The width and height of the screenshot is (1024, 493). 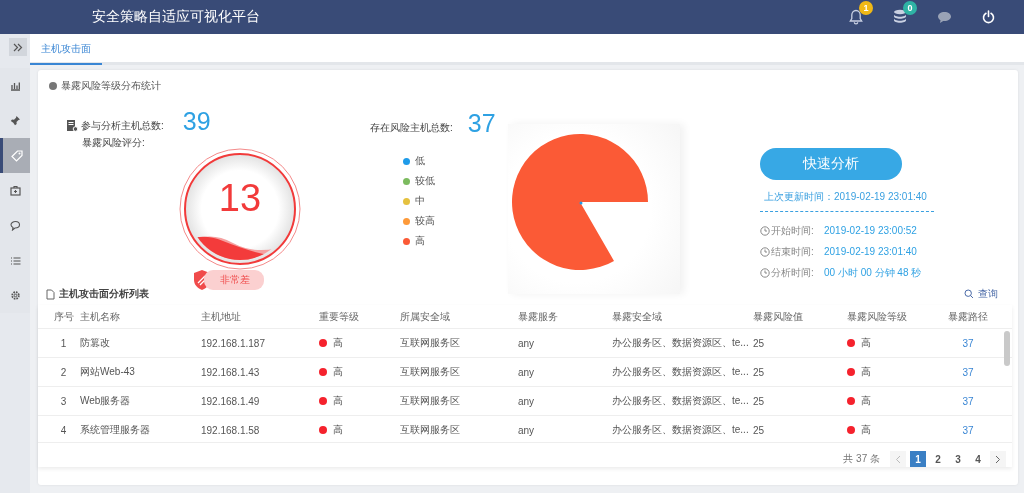 What do you see at coordinates (856, 17) in the screenshot?
I see `bell-icon` at bounding box center [856, 17].